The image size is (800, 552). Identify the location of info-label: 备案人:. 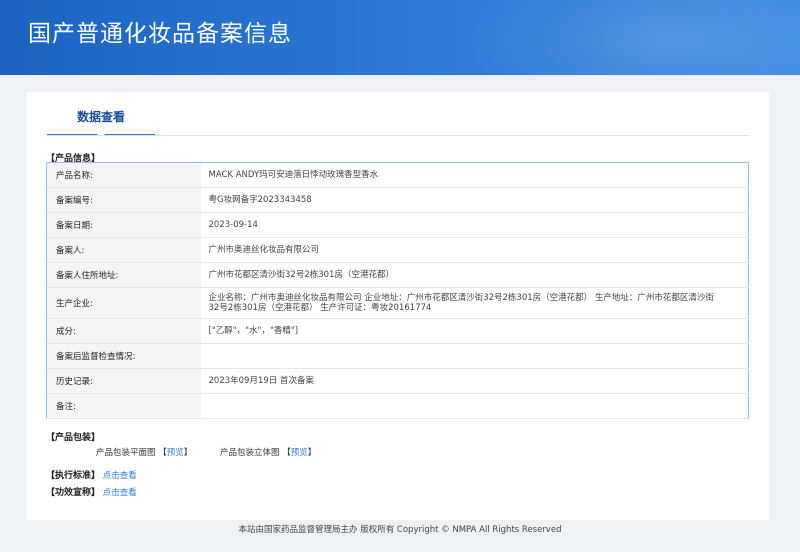
(123, 250).